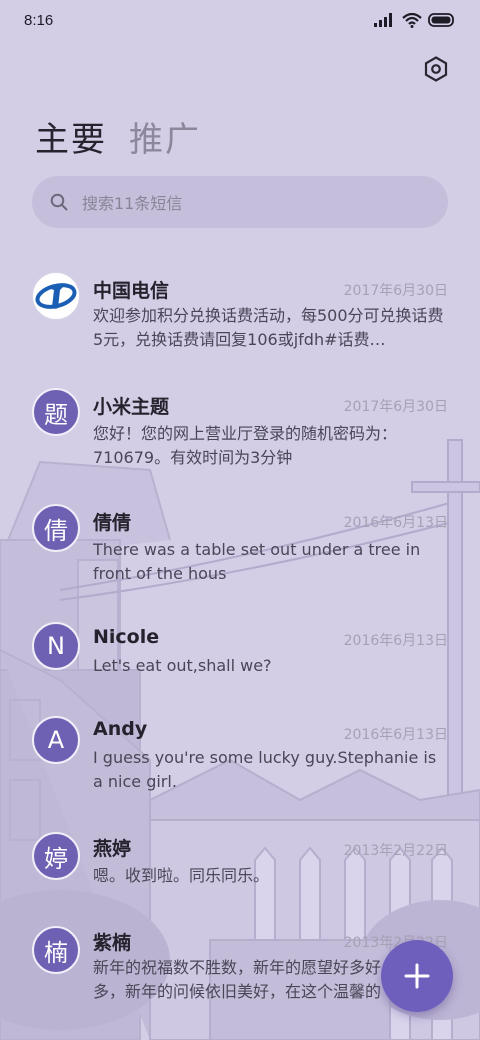 The image size is (480, 1040). I want to click on tab-promotions: 推广, so click(165, 136).